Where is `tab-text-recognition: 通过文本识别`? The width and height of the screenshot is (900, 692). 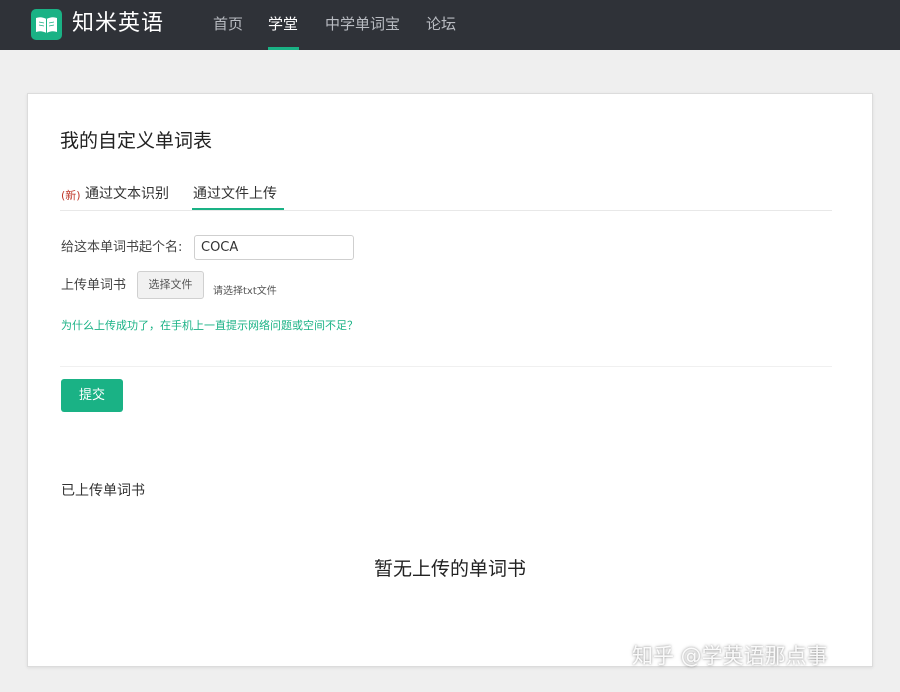 tab-text-recognition: 通过文本识别 is located at coordinates (127, 194).